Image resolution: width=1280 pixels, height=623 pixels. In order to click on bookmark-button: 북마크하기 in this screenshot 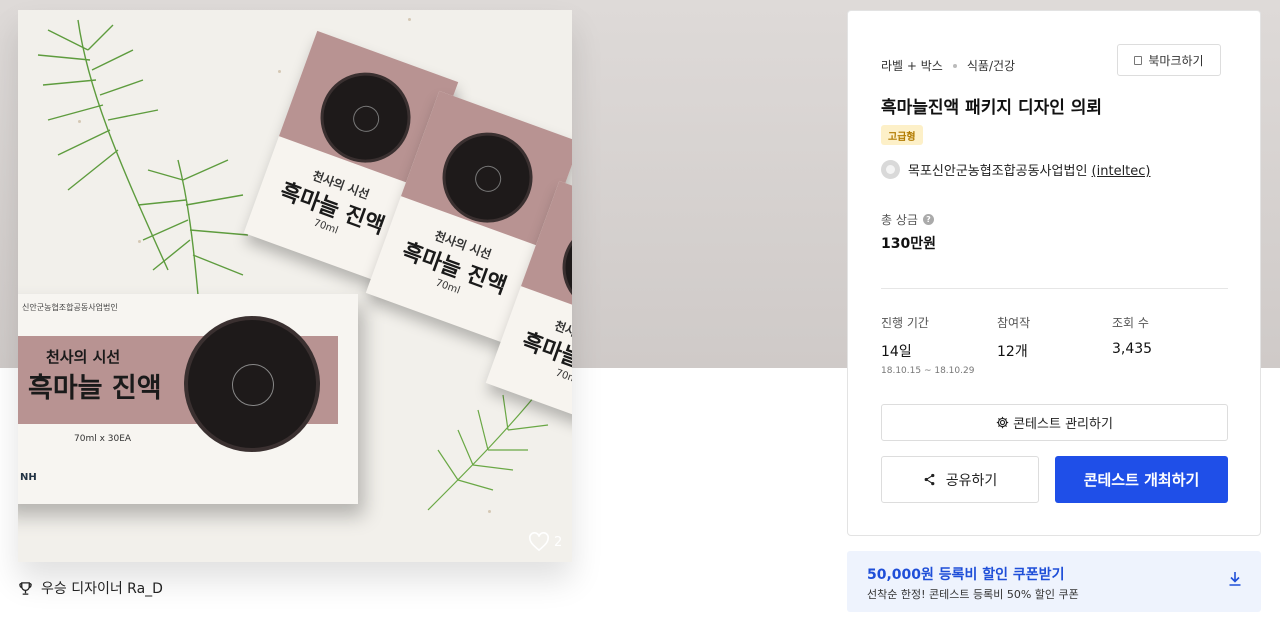, I will do `click(1169, 60)`.